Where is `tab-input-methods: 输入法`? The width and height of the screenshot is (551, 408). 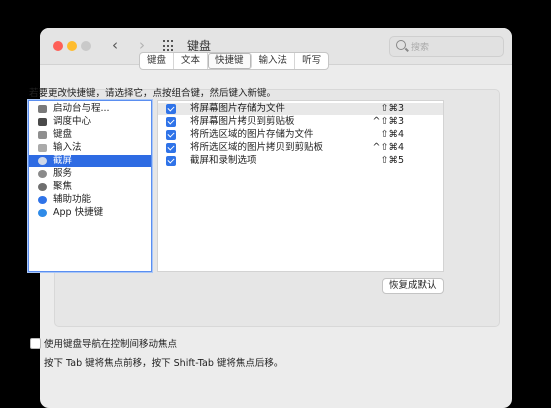
tab-input-methods: 输入法 is located at coordinates (274, 61).